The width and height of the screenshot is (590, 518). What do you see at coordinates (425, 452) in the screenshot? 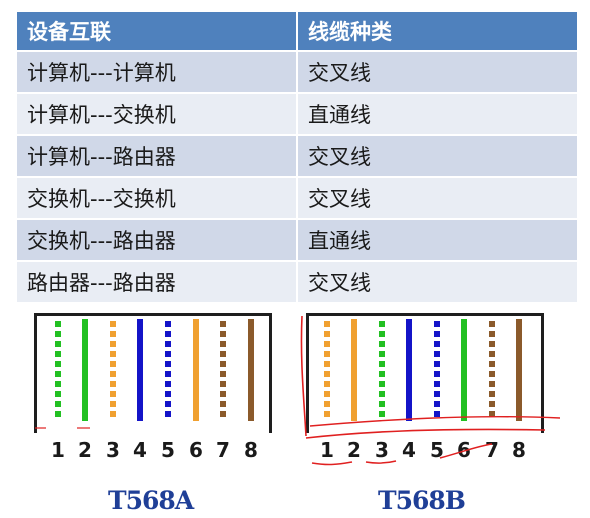
I see `t568b-pin-numbers: 1 2 3 4 5 6 7 8` at bounding box center [425, 452].